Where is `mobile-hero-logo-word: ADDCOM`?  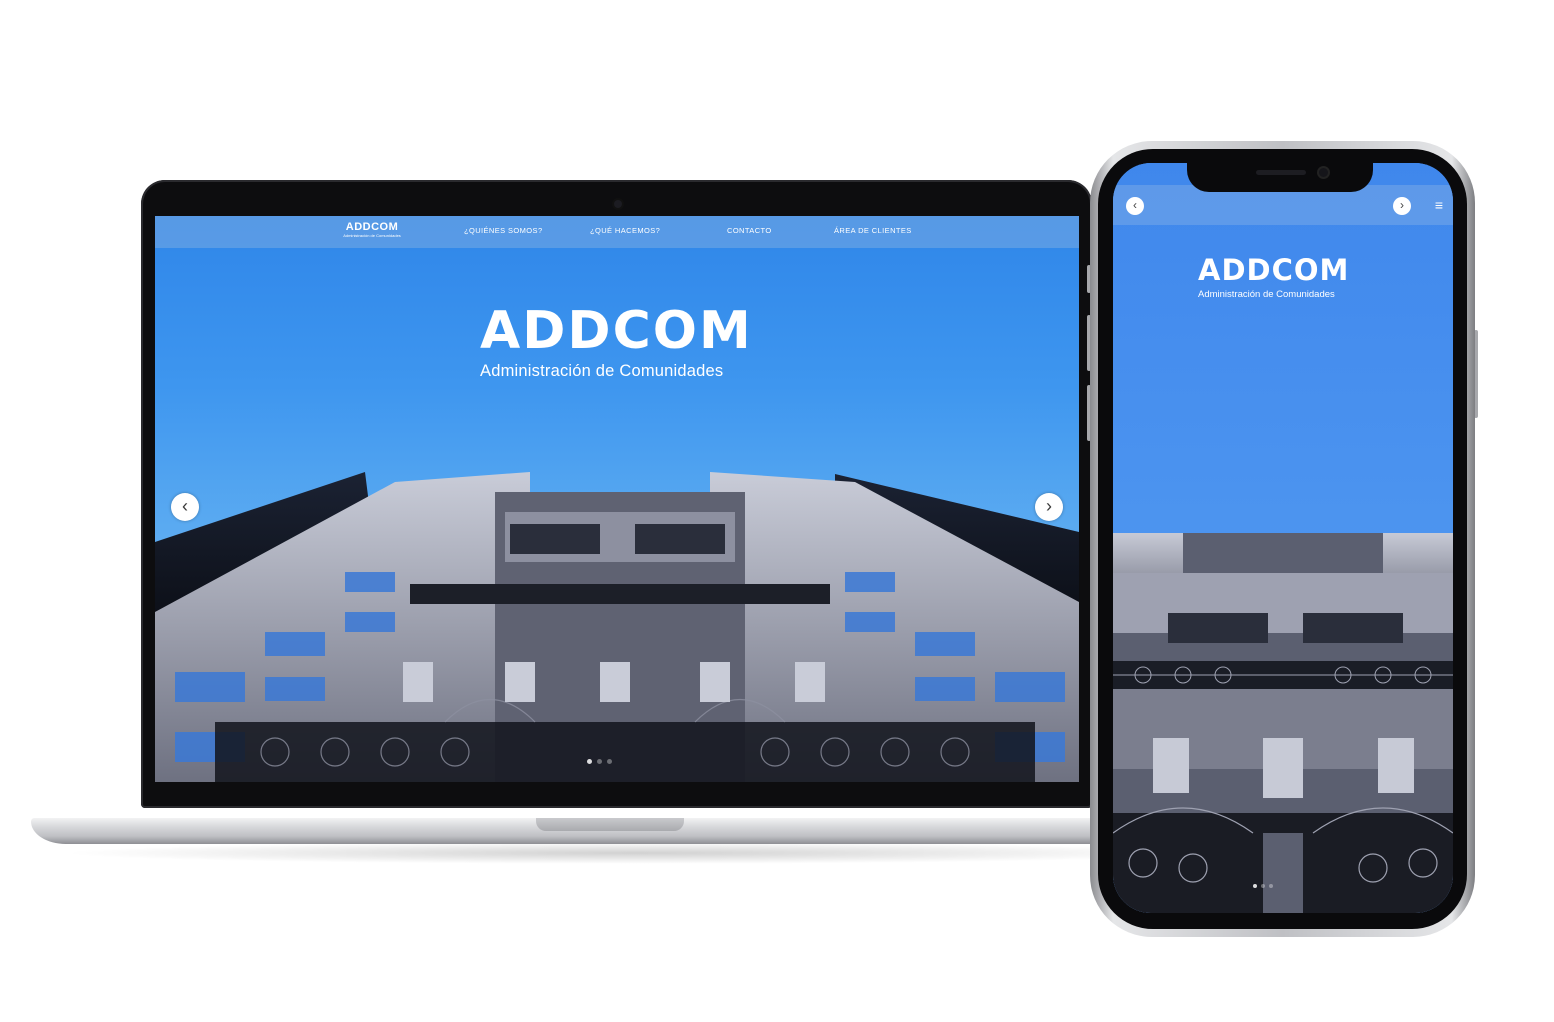 mobile-hero-logo-word: ADDCOM is located at coordinates (1274, 270).